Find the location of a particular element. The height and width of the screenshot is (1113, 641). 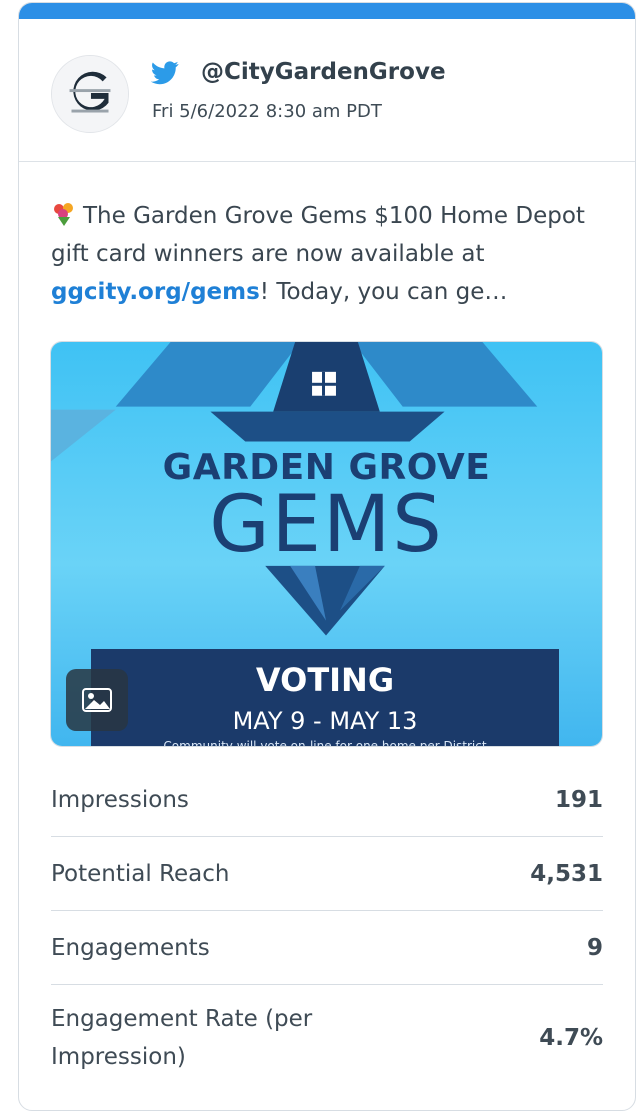

image-badge is located at coordinates (97, 700).